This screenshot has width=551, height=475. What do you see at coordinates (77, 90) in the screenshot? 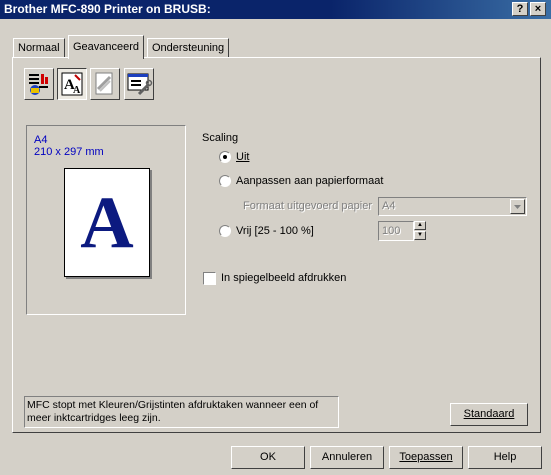
I see `svg-text: A` at bounding box center [77, 90].